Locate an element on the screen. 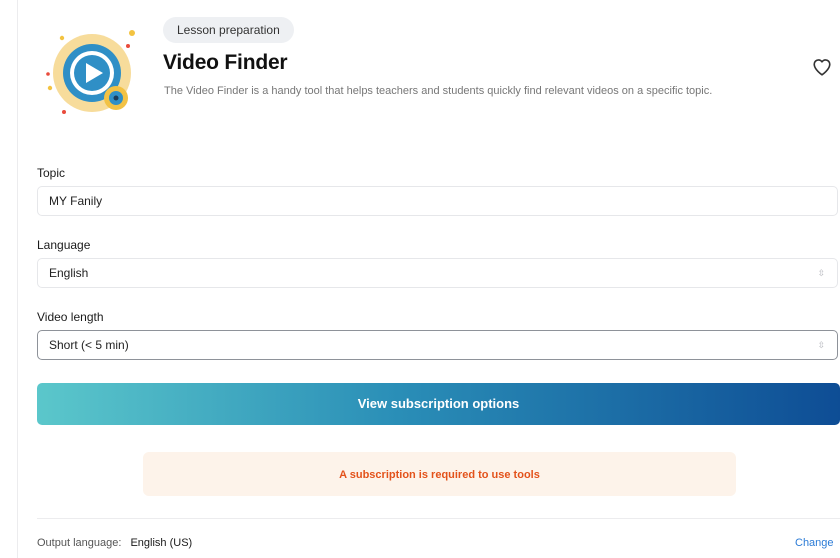 The height and width of the screenshot is (558, 840). output-language: Output language: English (US) is located at coordinates (114, 543).